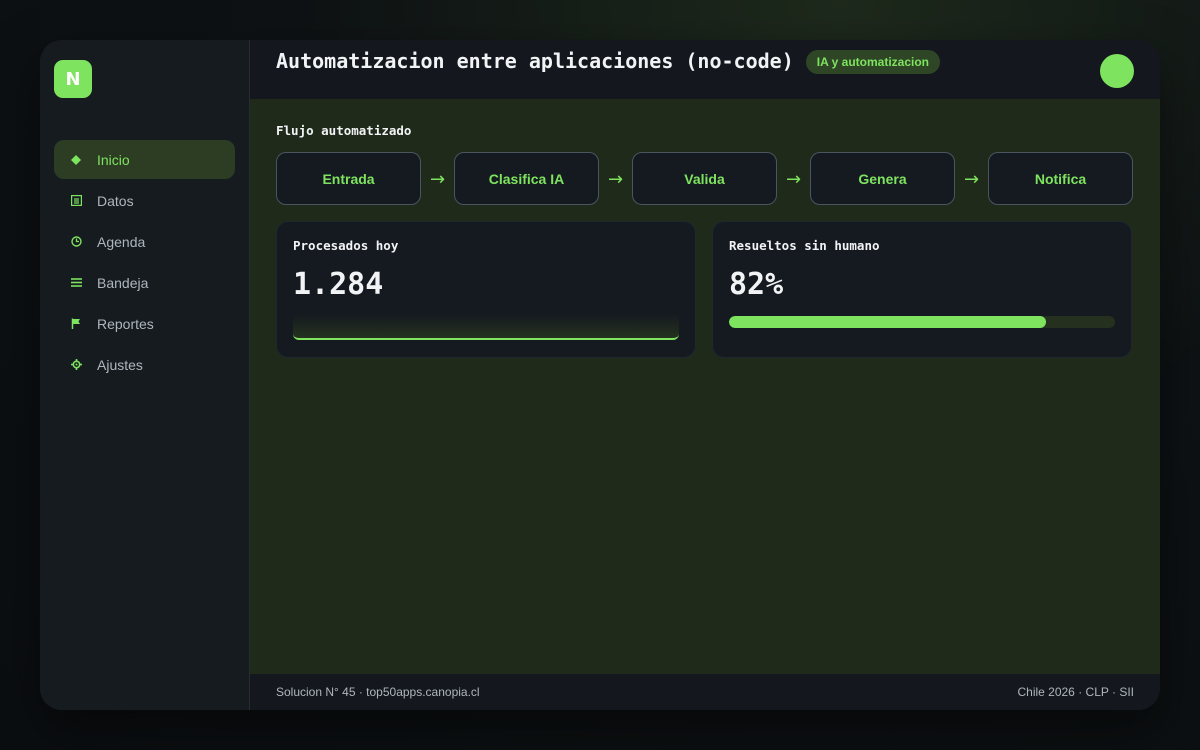 This screenshot has height=750, width=1200. What do you see at coordinates (144, 200) in the screenshot?
I see `sidebar-item-datos: Datos` at bounding box center [144, 200].